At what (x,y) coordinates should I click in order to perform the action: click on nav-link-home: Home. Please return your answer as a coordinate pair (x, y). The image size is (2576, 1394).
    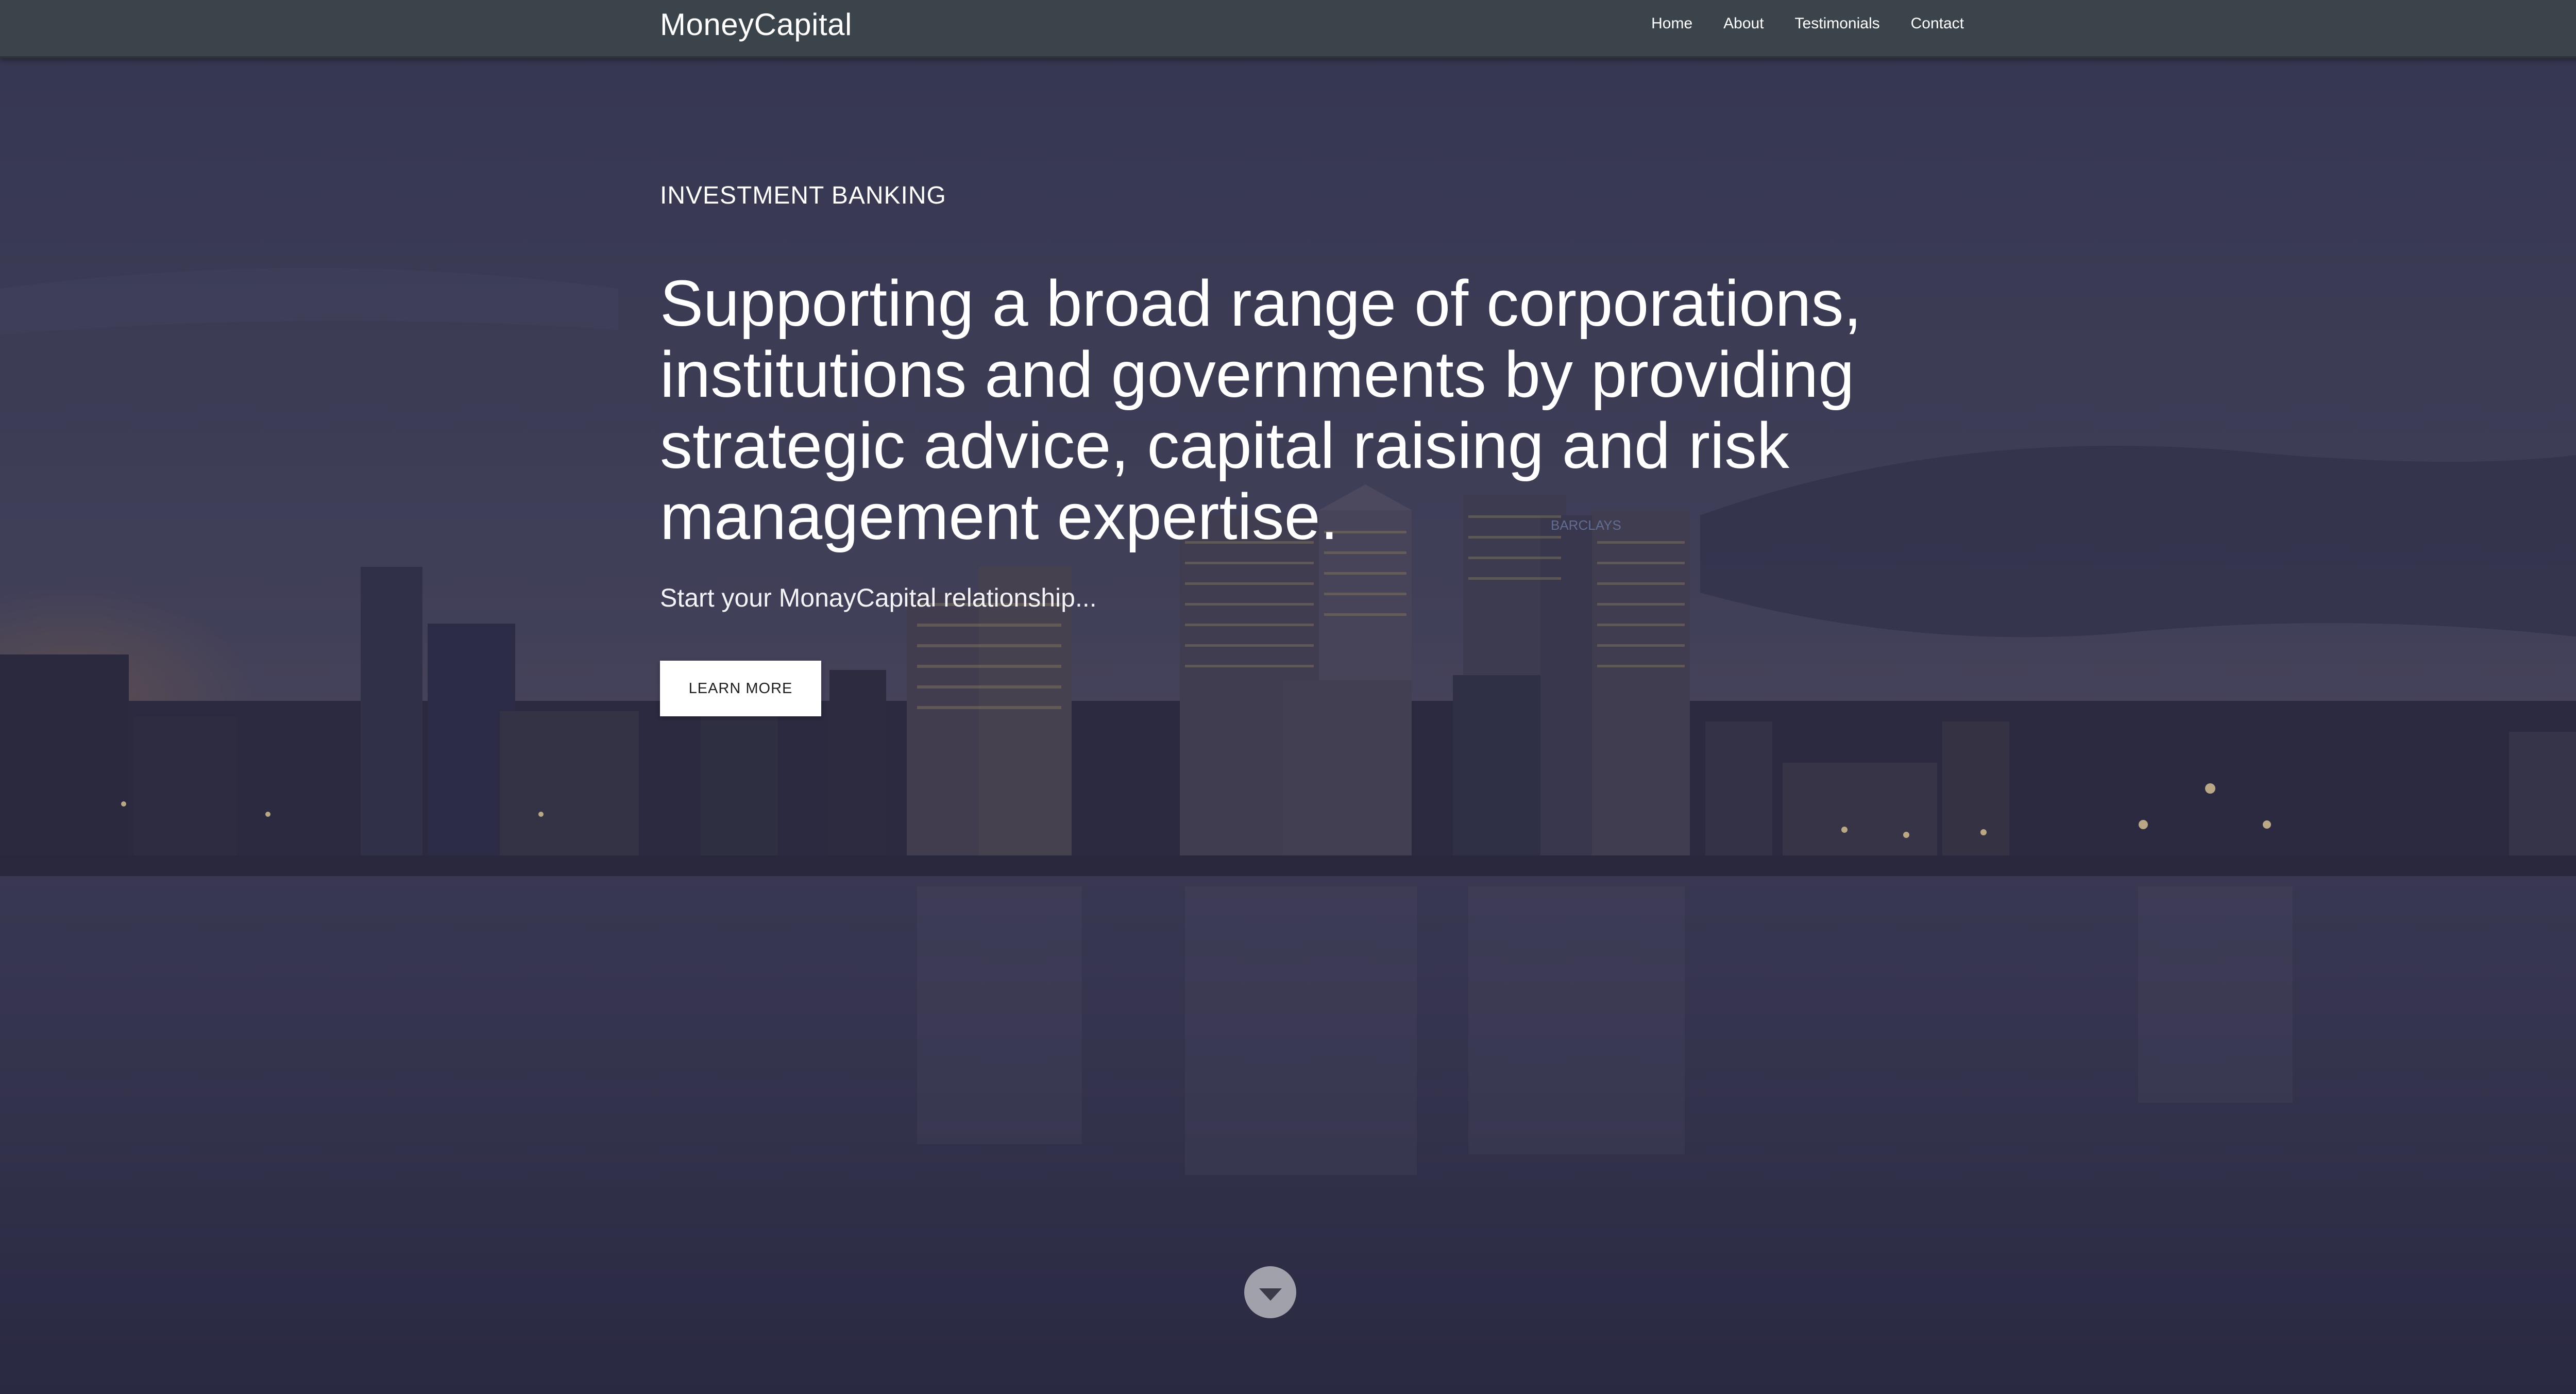
    Looking at the image, I should click on (1671, 23).